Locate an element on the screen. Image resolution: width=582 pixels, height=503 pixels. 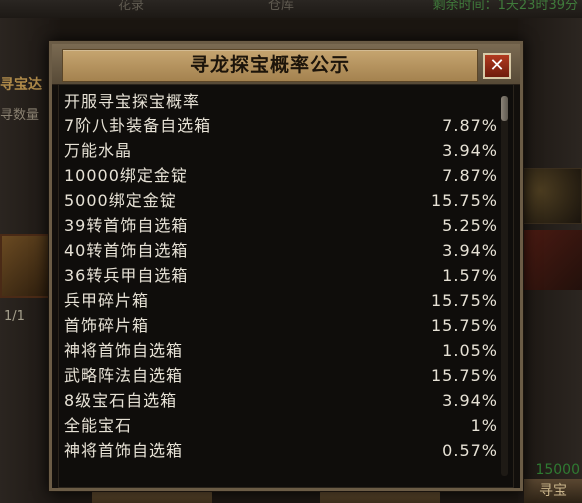
list-item: 10000绑定金锭 7.87% is located at coordinates (281, 175).